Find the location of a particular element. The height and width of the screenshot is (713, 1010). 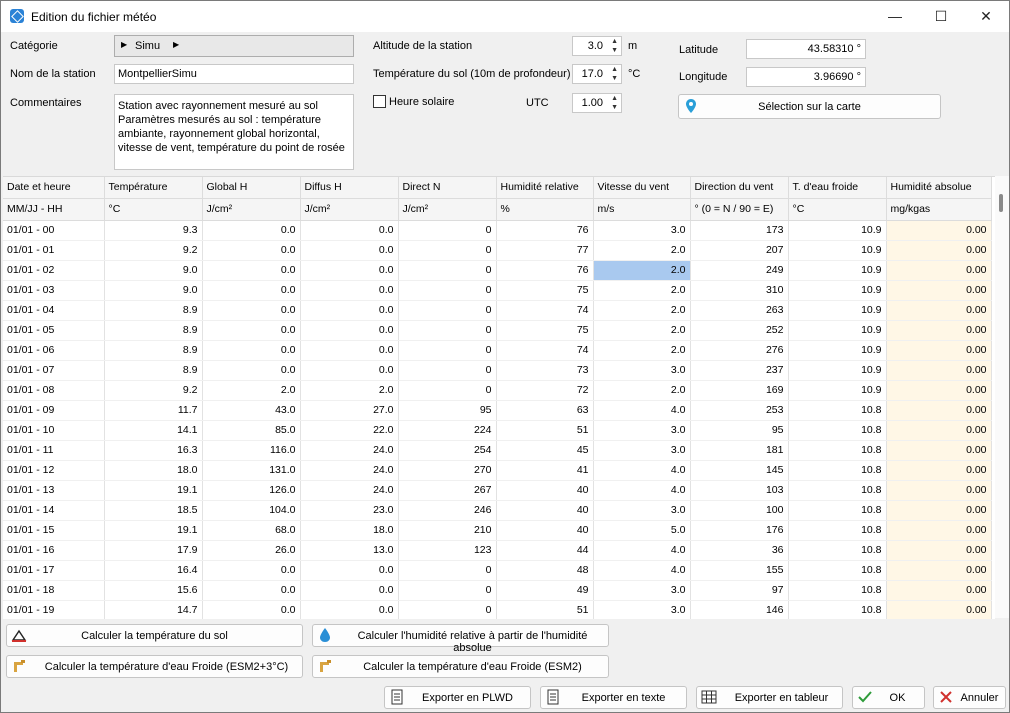

table-cell: 01/01 - 18 is located at coordinates (54, 590).